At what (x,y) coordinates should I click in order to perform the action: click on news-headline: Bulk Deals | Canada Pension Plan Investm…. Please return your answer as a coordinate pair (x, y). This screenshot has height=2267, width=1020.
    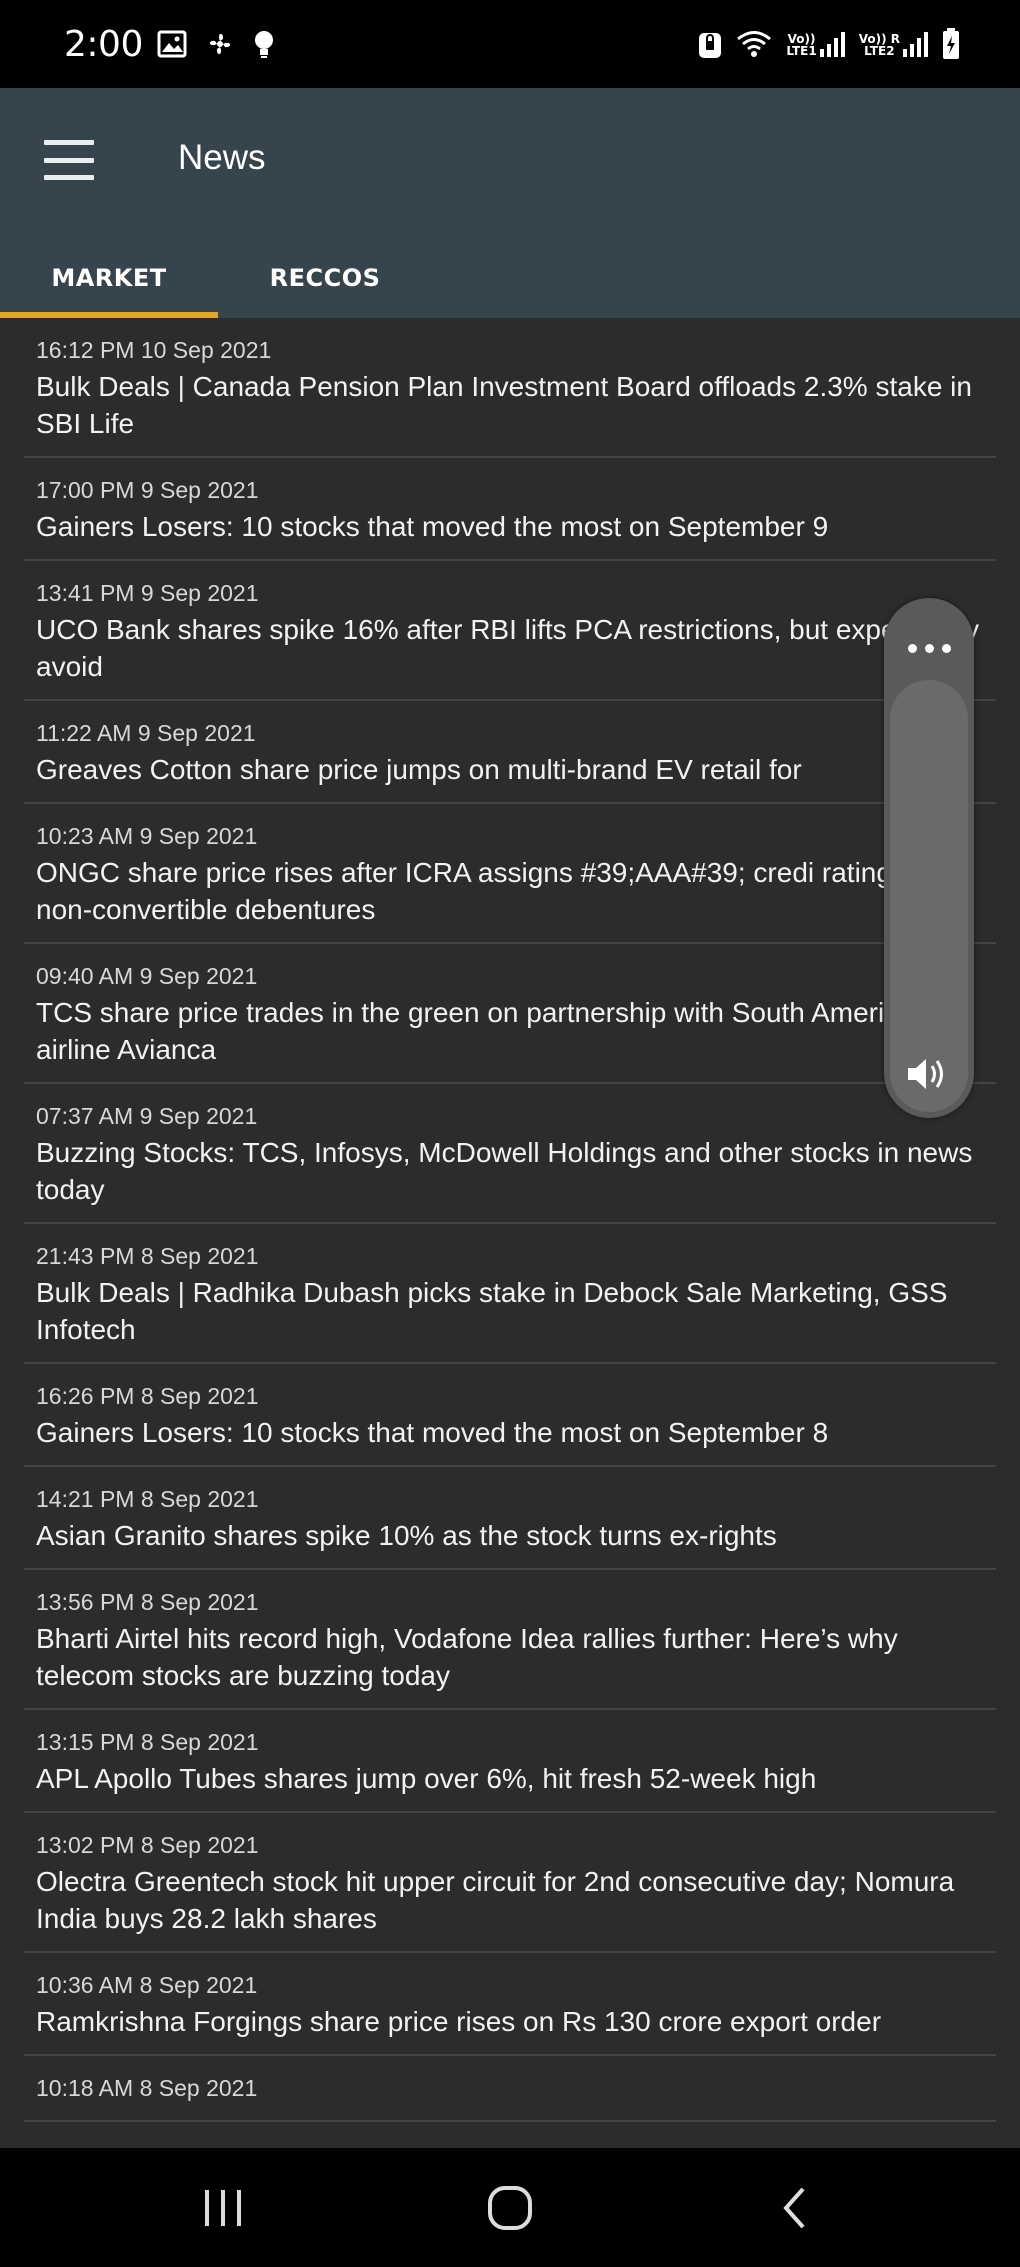
    Looking at the image, I should click on (504, 405).